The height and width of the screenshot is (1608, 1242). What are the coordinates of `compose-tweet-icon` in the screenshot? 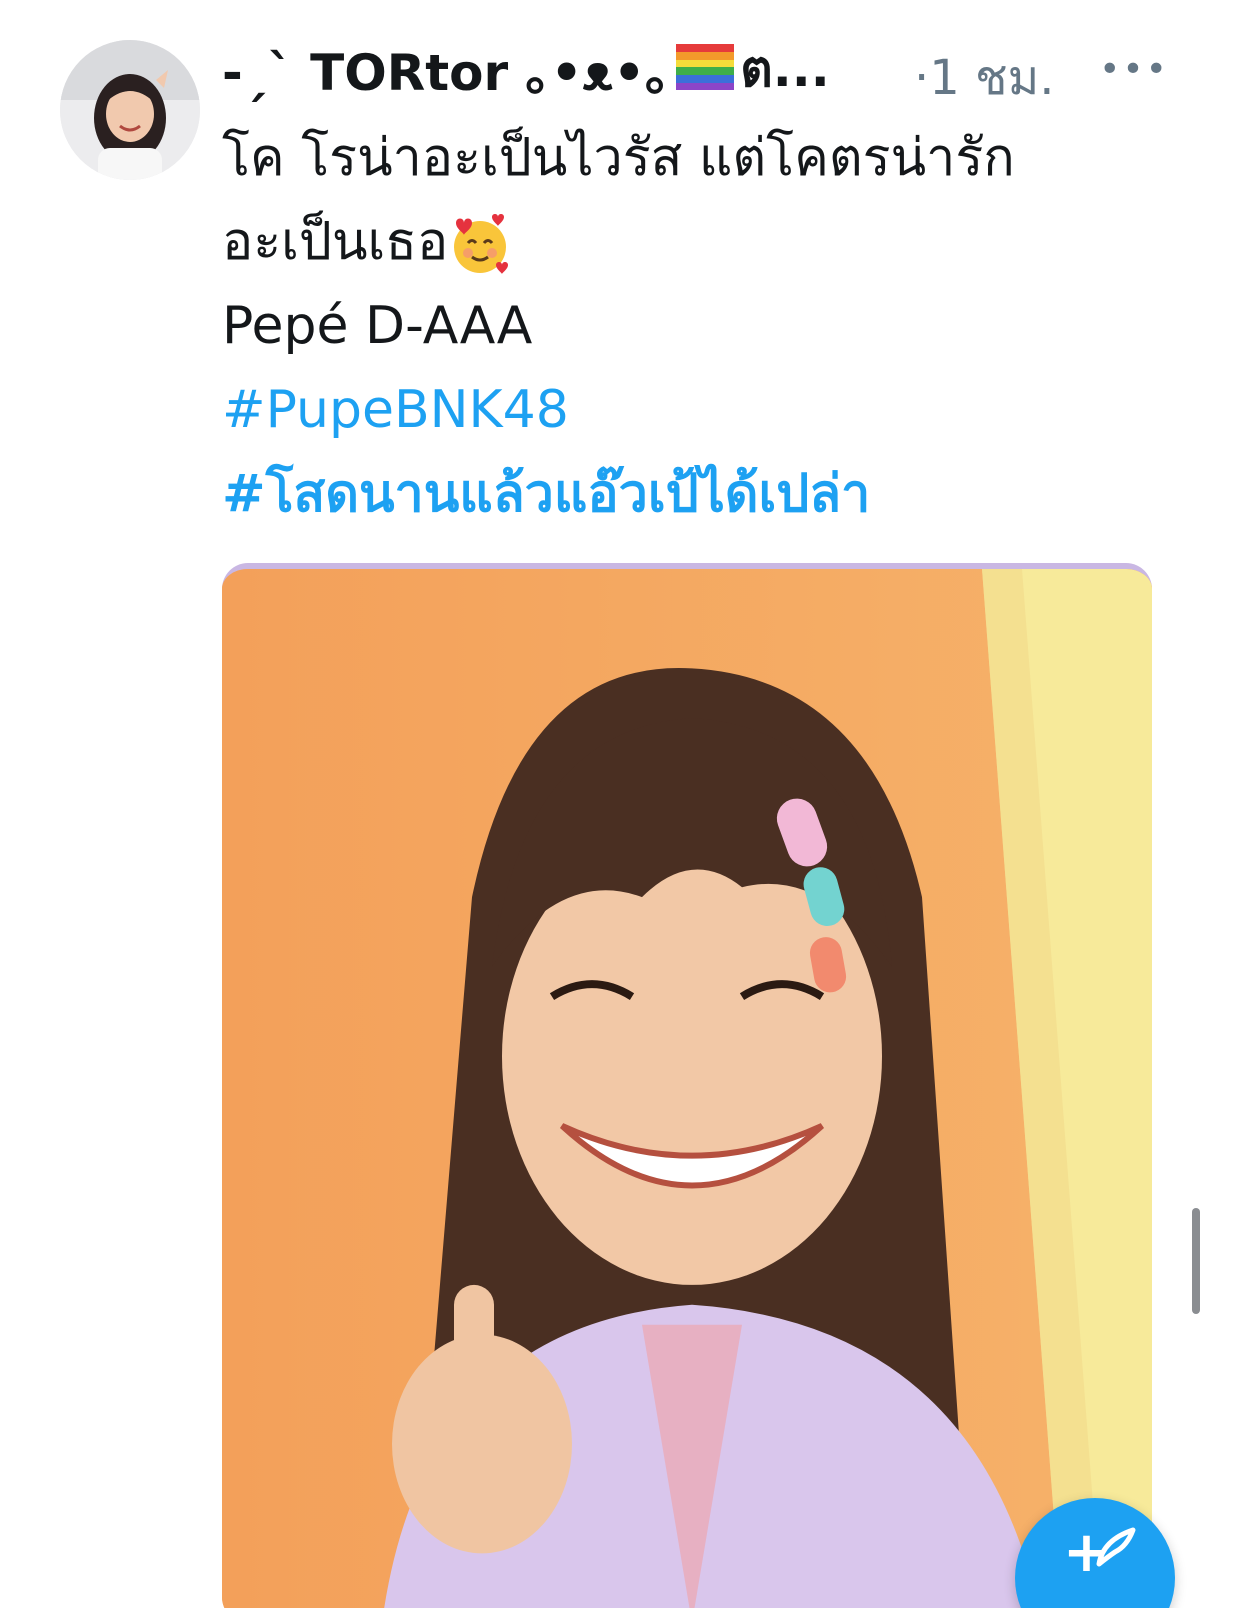 It's located at (1116, 1547).